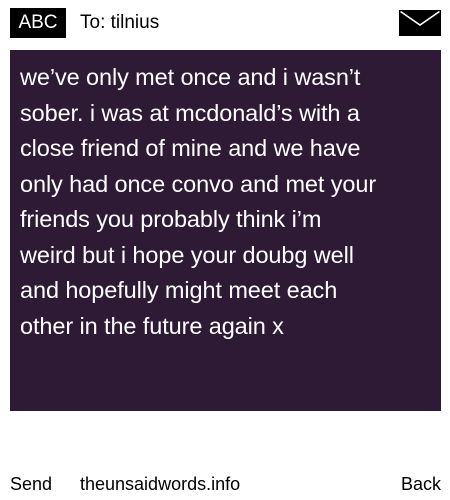  I want to click on message-line: other in the future again x, so click(152, 325).